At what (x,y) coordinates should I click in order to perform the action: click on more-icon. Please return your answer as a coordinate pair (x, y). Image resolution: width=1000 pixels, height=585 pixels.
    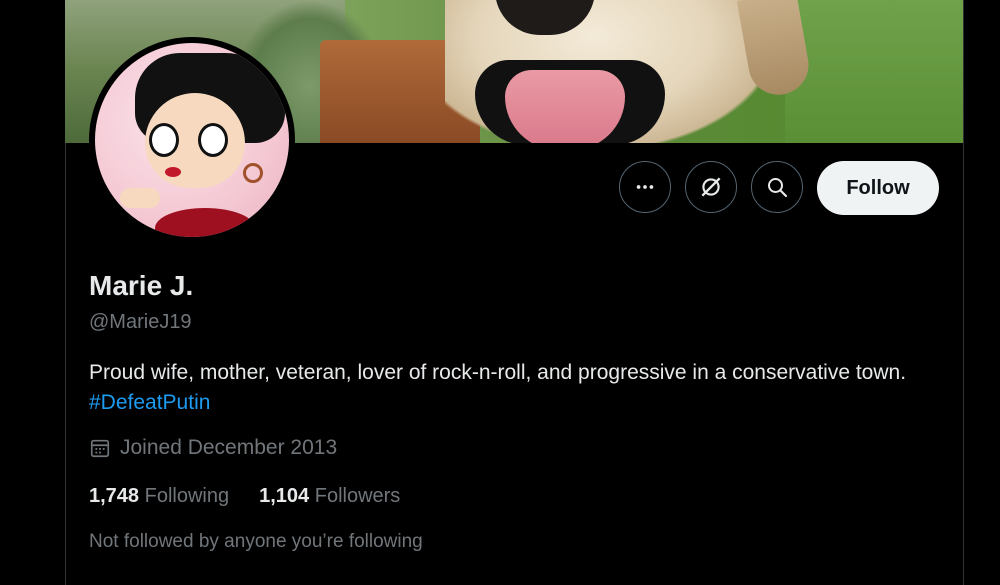
    Looking at the image, I should click on (645, 187).